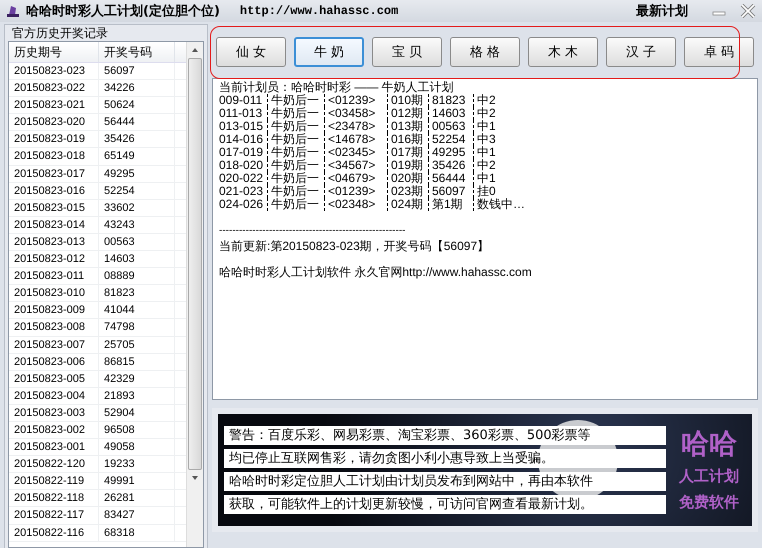 Image resolution: width=762 pixels, height=548 pixels. What do you see at coordinates (719, 52) in the screenshot?
I see `planner-button: 卓 码` at bounding box center [719, 52].